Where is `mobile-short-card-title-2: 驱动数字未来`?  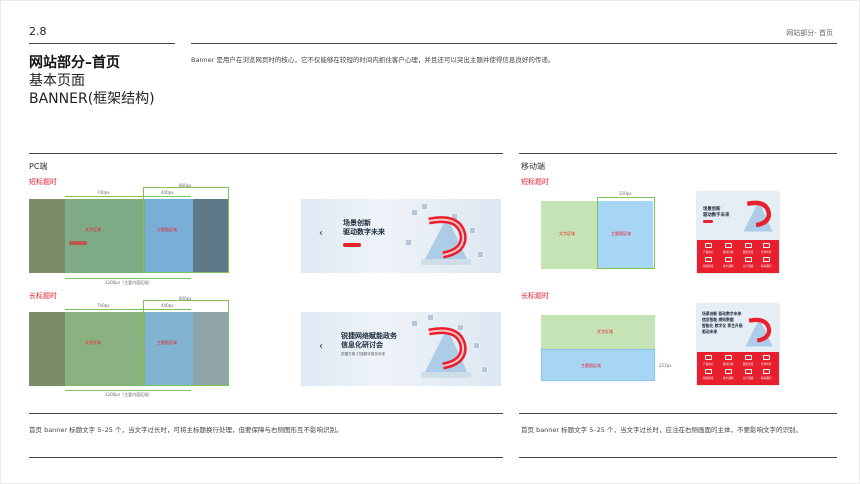
mobile-short-card-title-2: 驱动数字未来 is located at coordinates (716, 215).